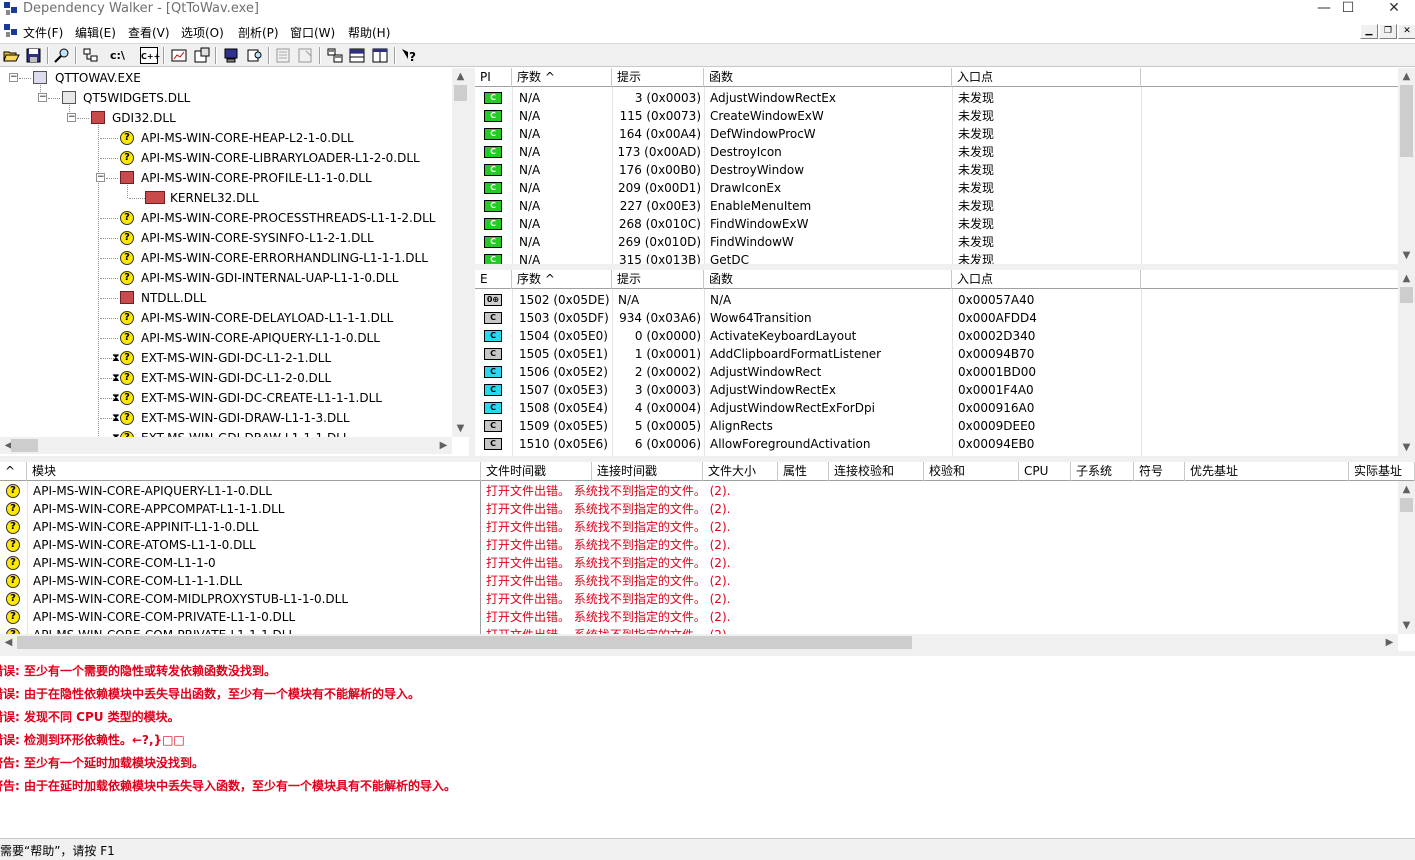  Describe the element at coordinates (357, 55) in the screenshot. I see `expand-all-icon` at that location.